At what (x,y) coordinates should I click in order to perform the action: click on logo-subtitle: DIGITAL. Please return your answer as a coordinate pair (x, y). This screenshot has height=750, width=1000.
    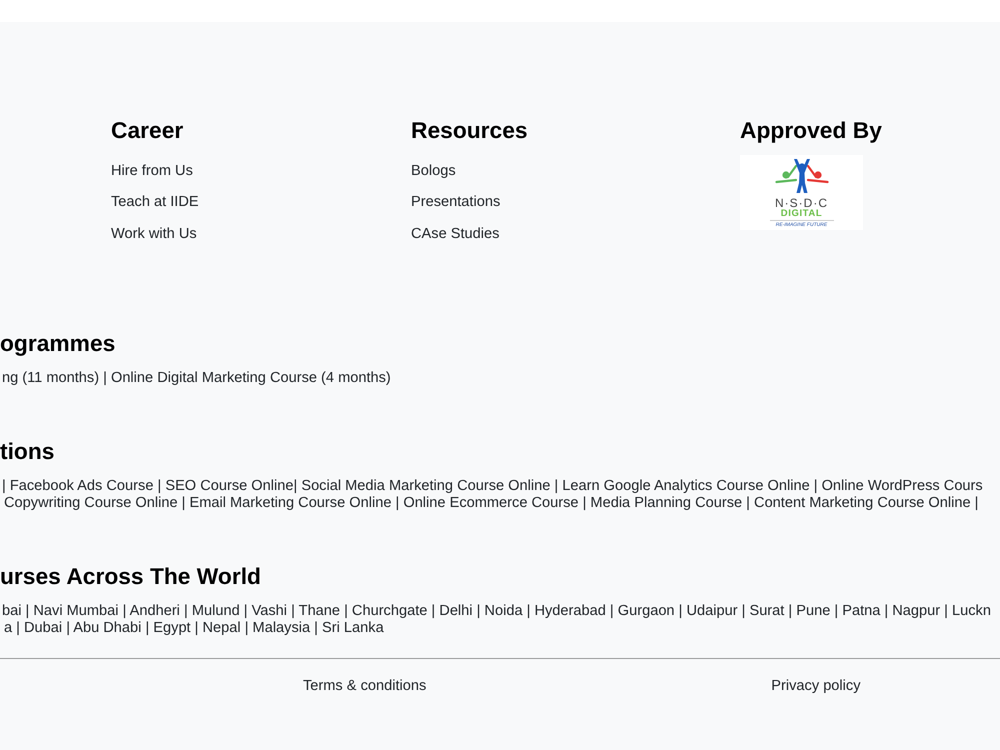
    Looking at the image, I should click on (801, 214).